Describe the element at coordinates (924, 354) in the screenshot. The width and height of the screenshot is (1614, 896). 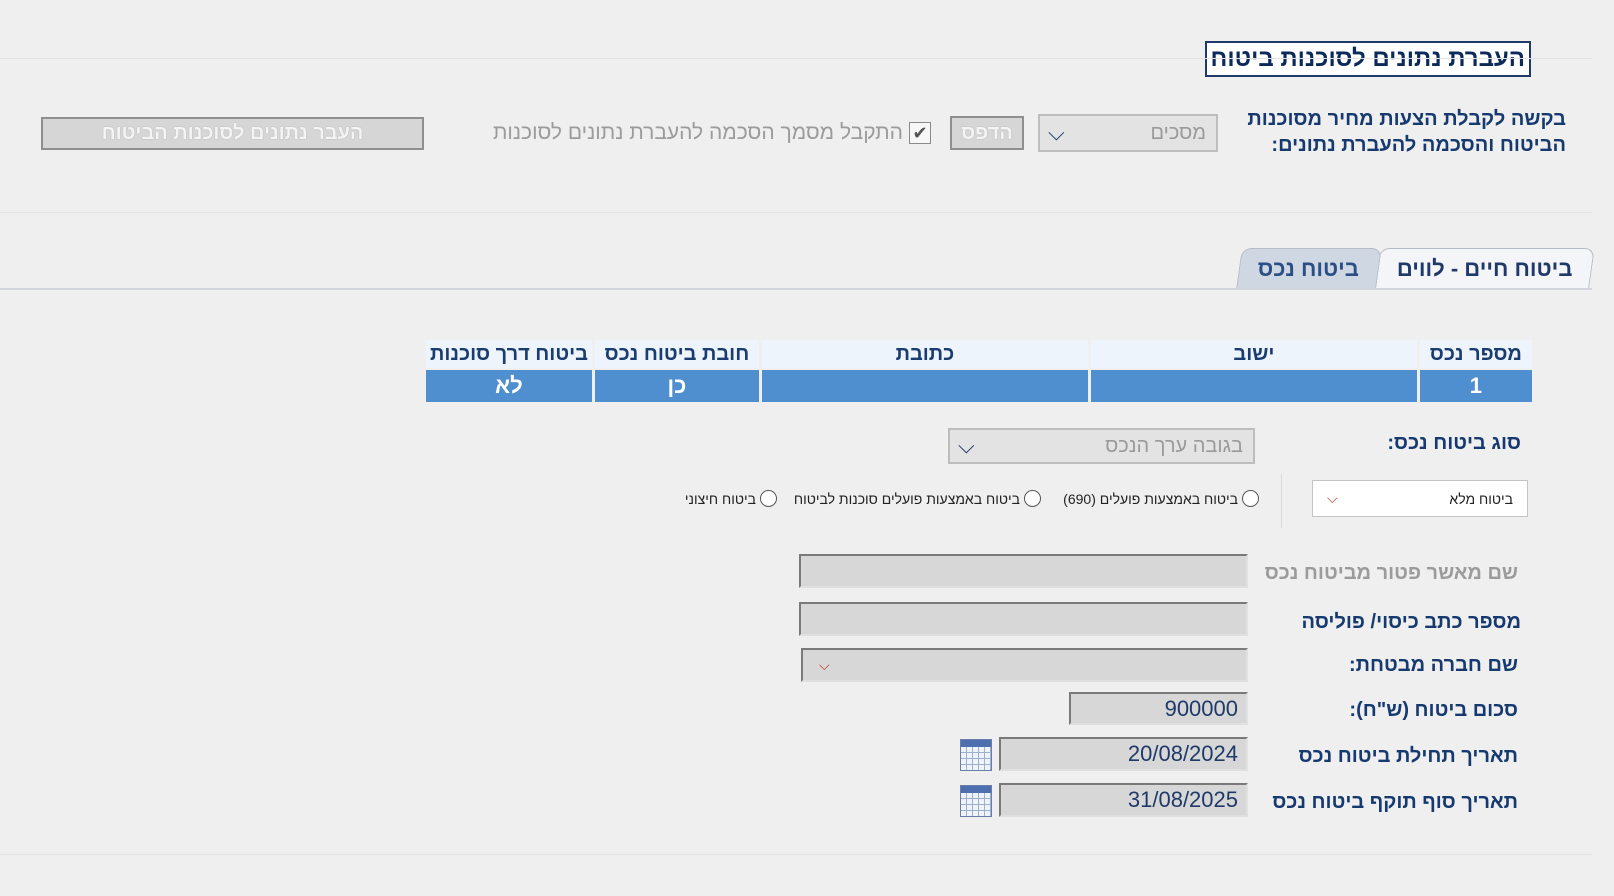
I see `column-header-address: כתובת` at that location.